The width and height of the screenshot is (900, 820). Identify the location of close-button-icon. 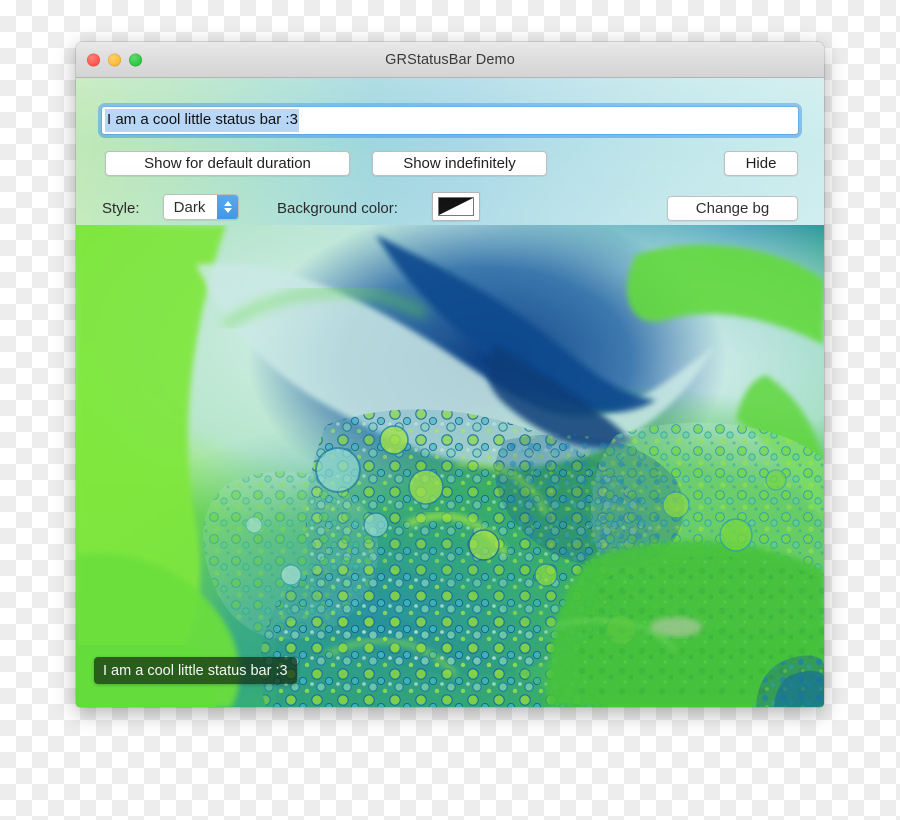
(93, 59).